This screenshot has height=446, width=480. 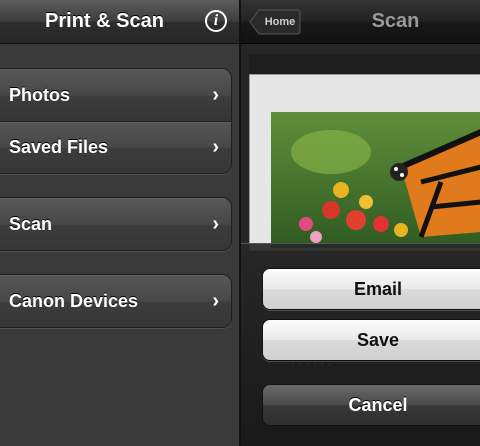 I want to click on menu-group-files: Photos › Saved Files ›, so click(x=116, y=121).